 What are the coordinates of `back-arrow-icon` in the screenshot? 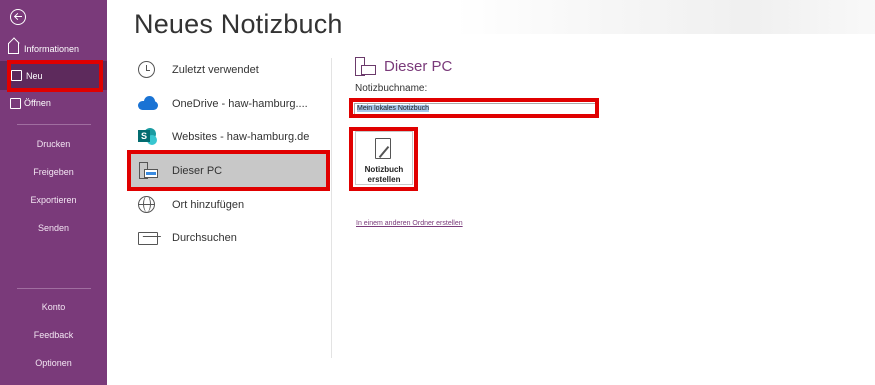 It's located at (18, 17).